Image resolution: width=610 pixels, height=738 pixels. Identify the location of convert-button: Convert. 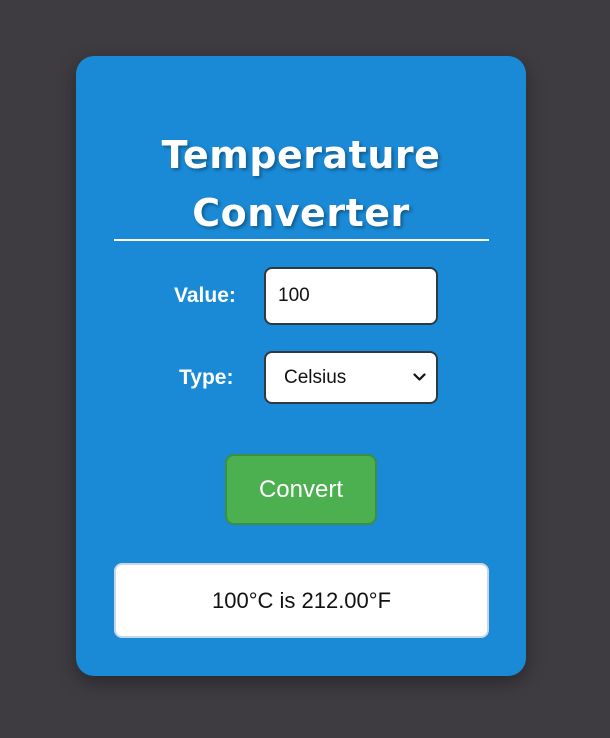
(301, 489).